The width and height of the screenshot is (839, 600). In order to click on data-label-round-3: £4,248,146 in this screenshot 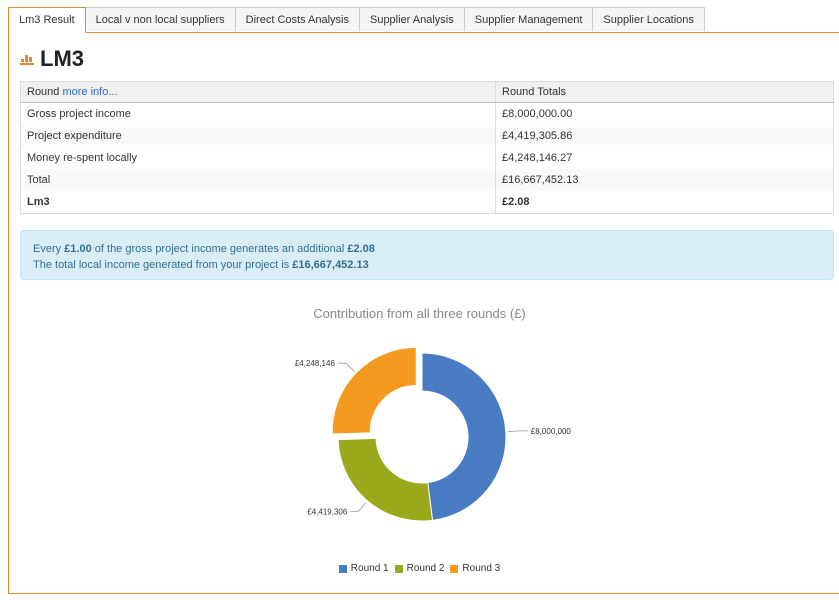, I will do `click(315, 363)`.